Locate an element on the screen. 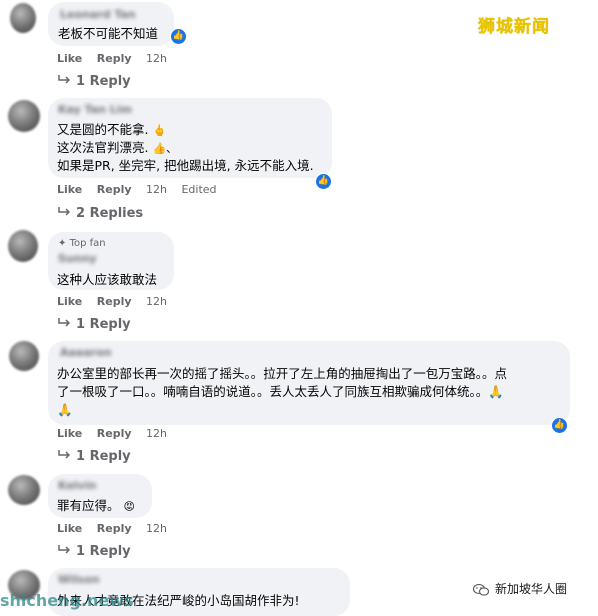 Image resolution: width=598 pixels, height=616 pixels. badge-label: Top fan is located at coordinates (87, 243).